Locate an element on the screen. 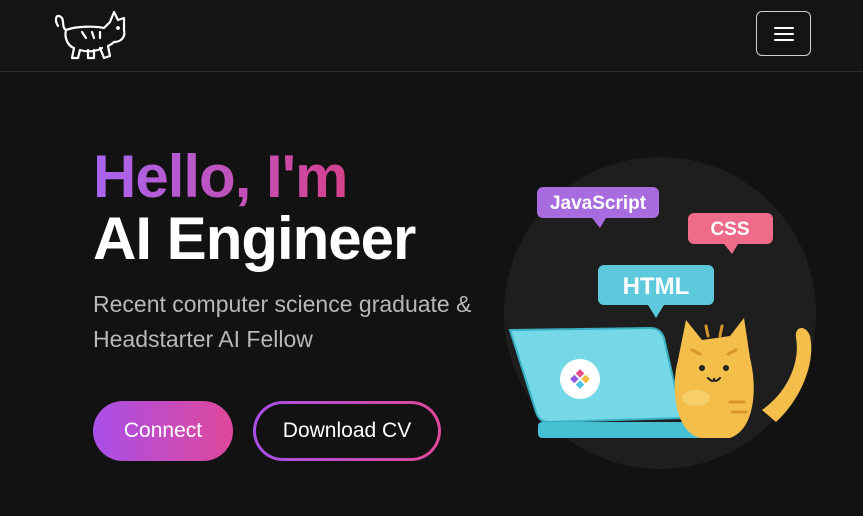 The width and height of the screenshot is (863, 516). download-cv-button-border: Download CV is located at coordinates (347, 431).